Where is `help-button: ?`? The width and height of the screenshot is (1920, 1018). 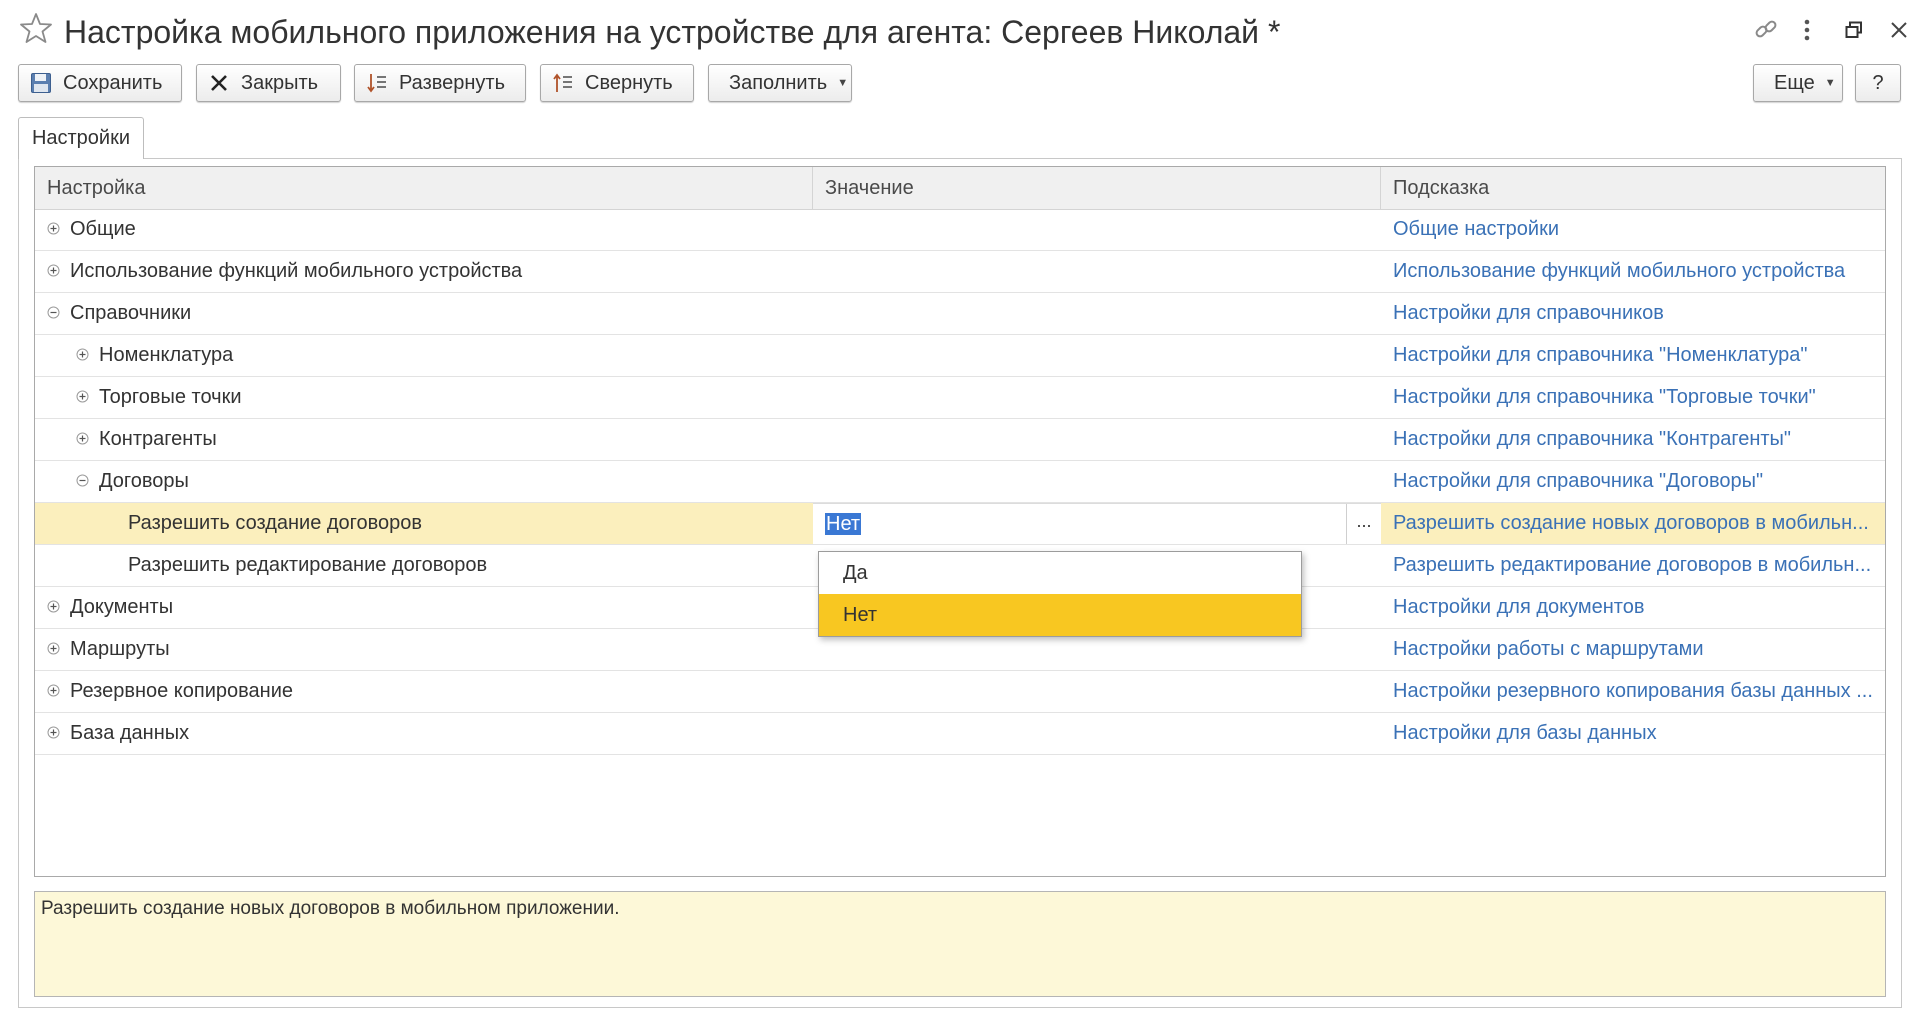 help-button: ? is located at coordinates (1878, 83).